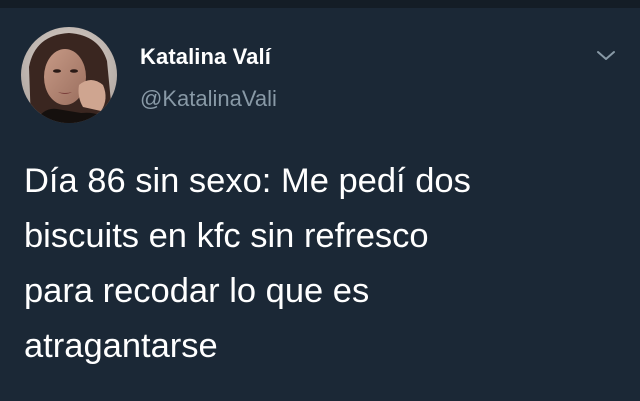 This screenshot has width=640, height=401. What do you see at coordinates (320, 4) in the screenshot?
I see `top-divider` at bounding box center [320, 4].